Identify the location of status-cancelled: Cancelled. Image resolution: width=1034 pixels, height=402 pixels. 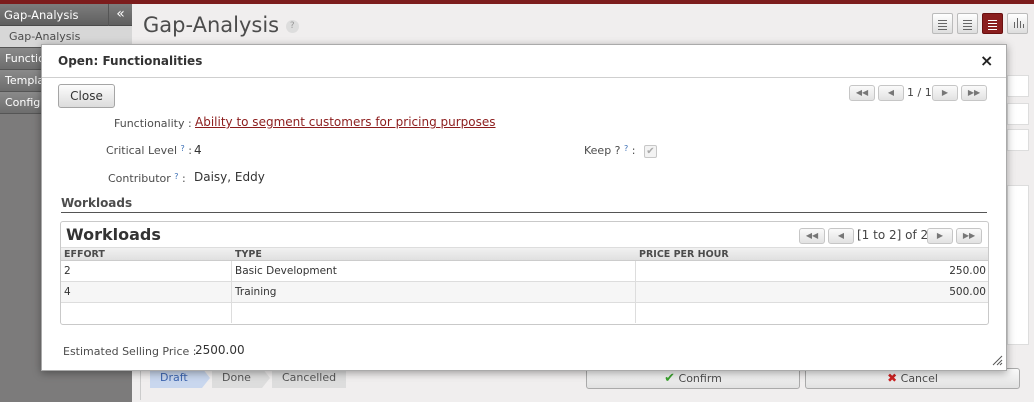
(309, 378).